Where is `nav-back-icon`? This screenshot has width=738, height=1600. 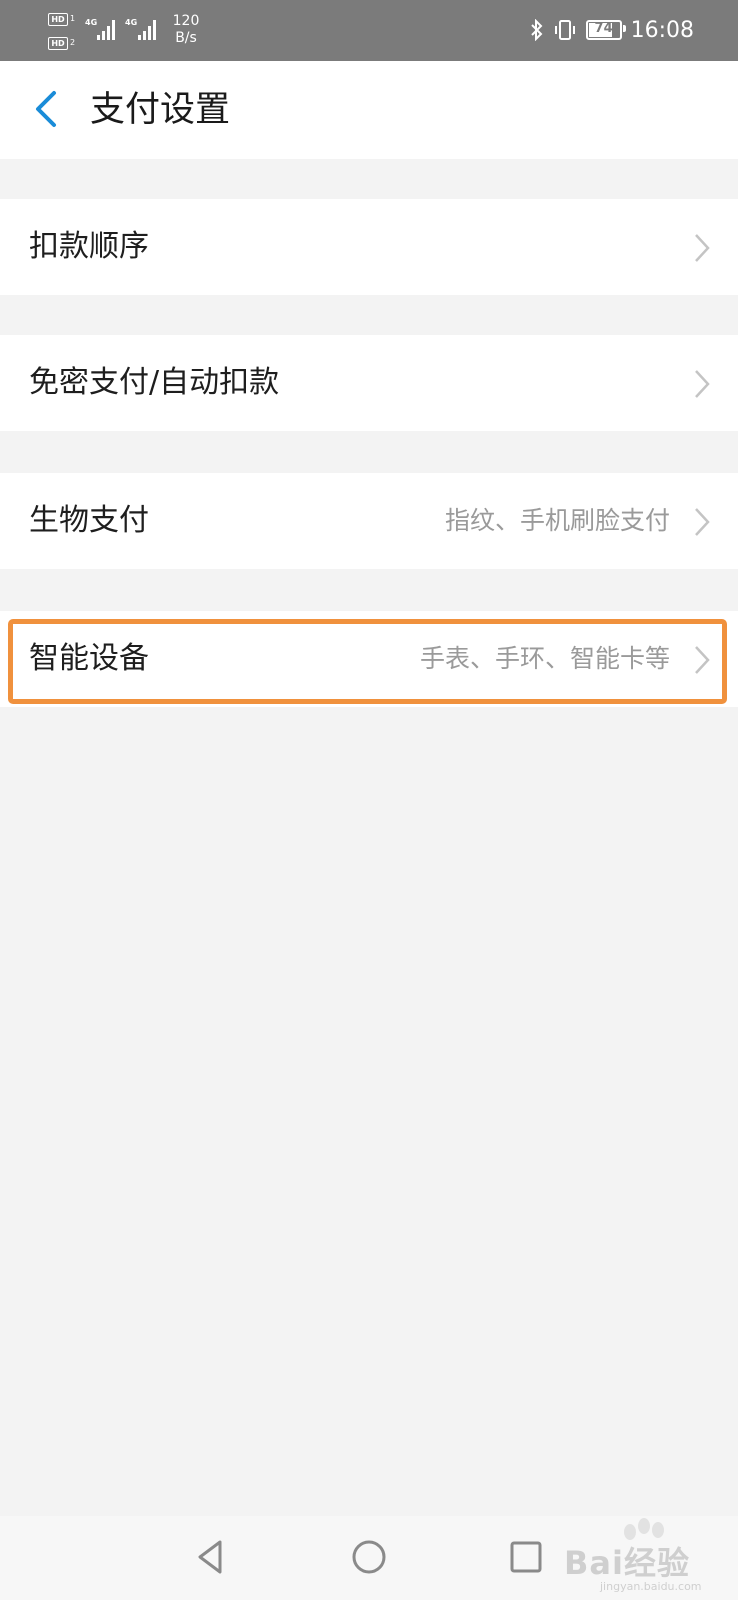 nav-back-icon is located at coordinates (211, 1557).